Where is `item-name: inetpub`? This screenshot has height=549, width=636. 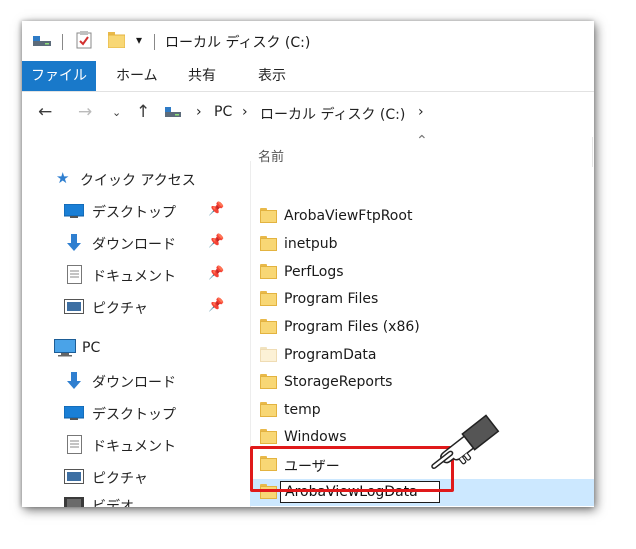
item-name: inetpub is located at coordinates (311, 244).